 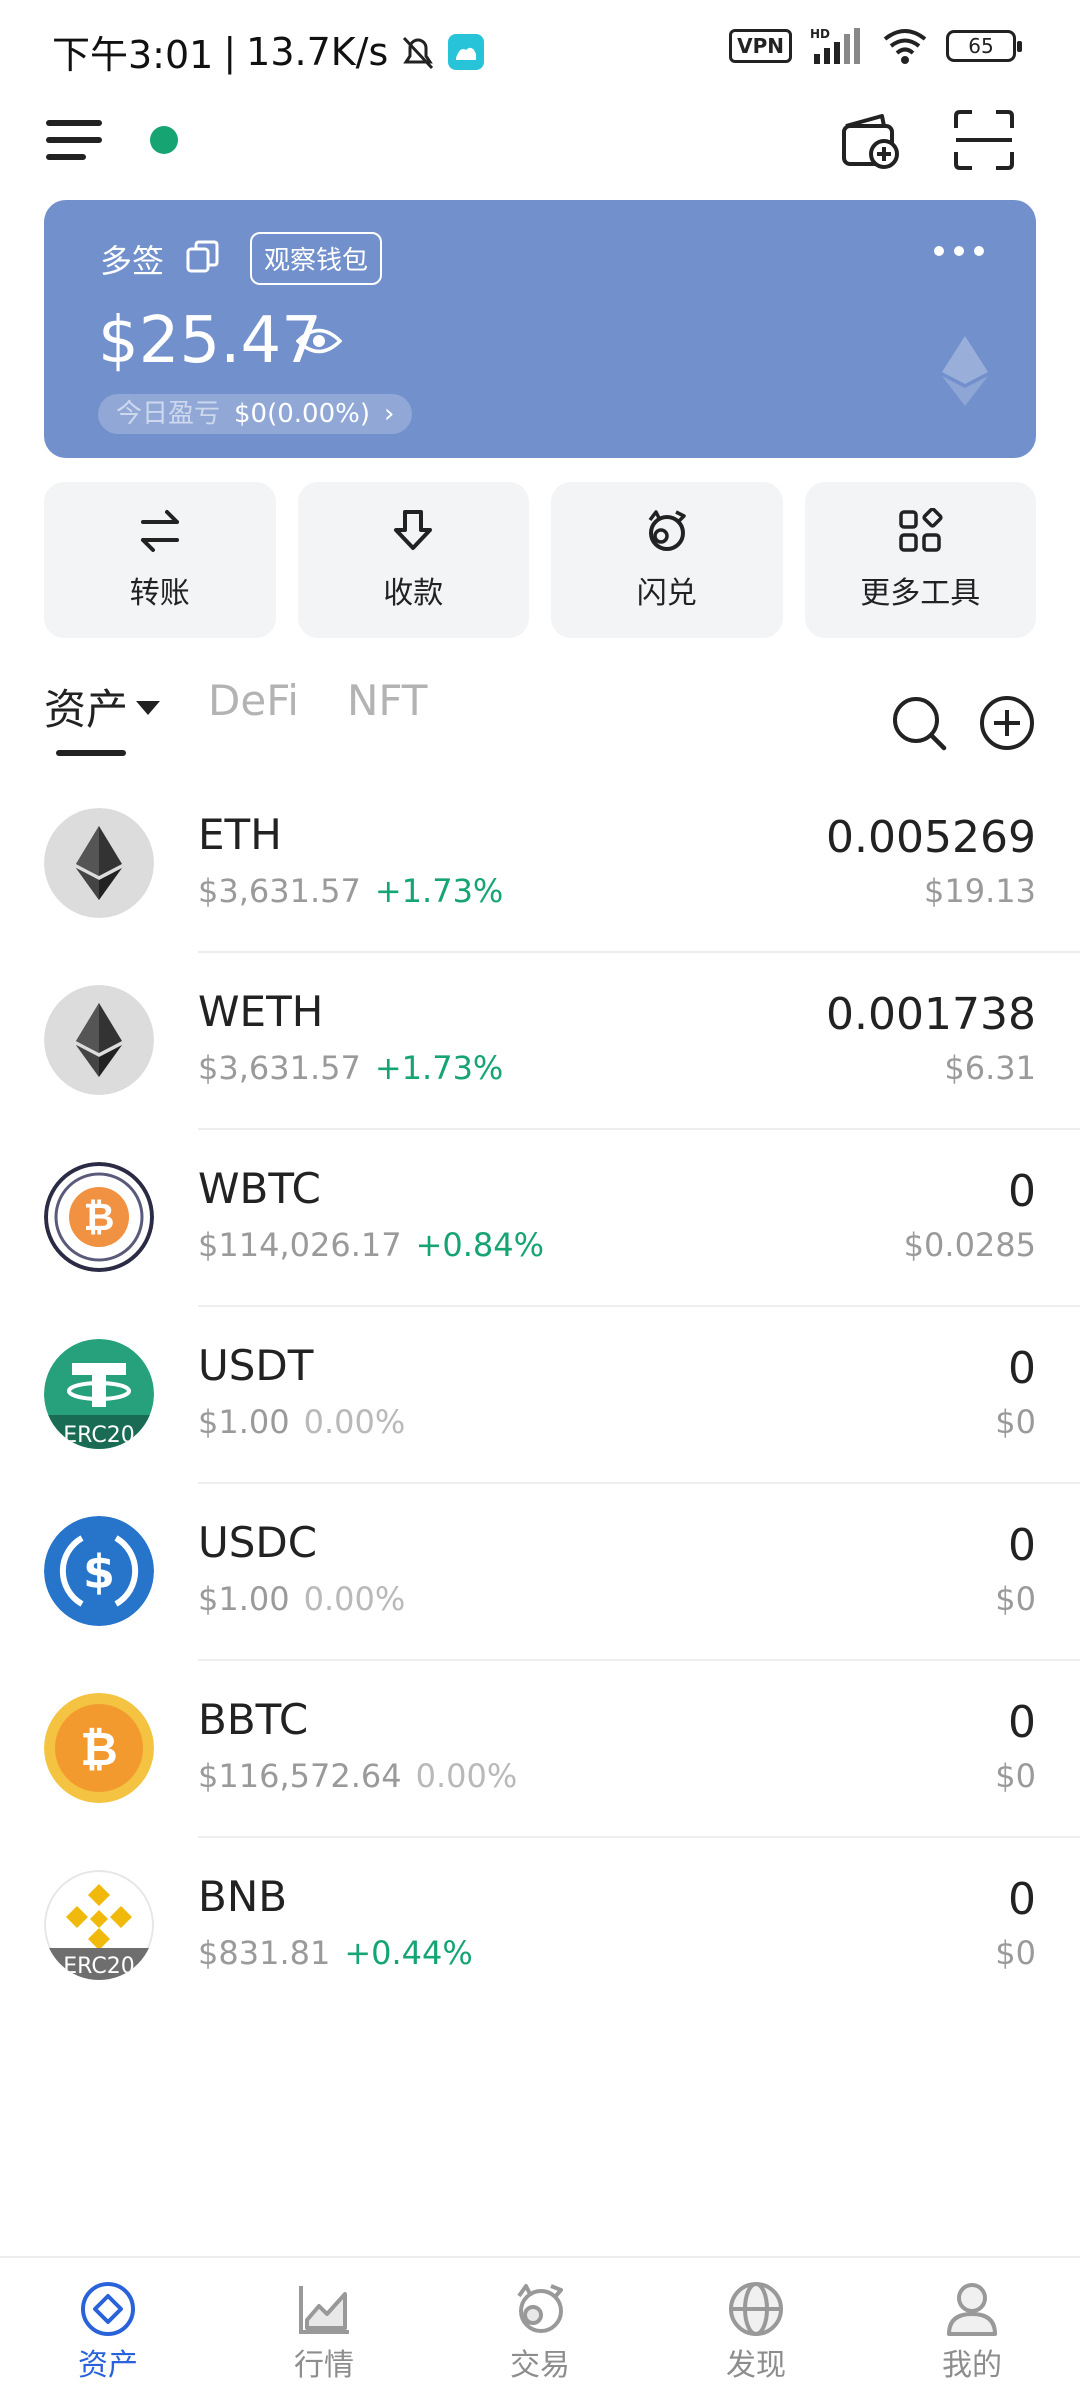 What do you see at coordinates (984, 140) in the screenshot?
I see `scan-icon` at bounding box center [984, 140].